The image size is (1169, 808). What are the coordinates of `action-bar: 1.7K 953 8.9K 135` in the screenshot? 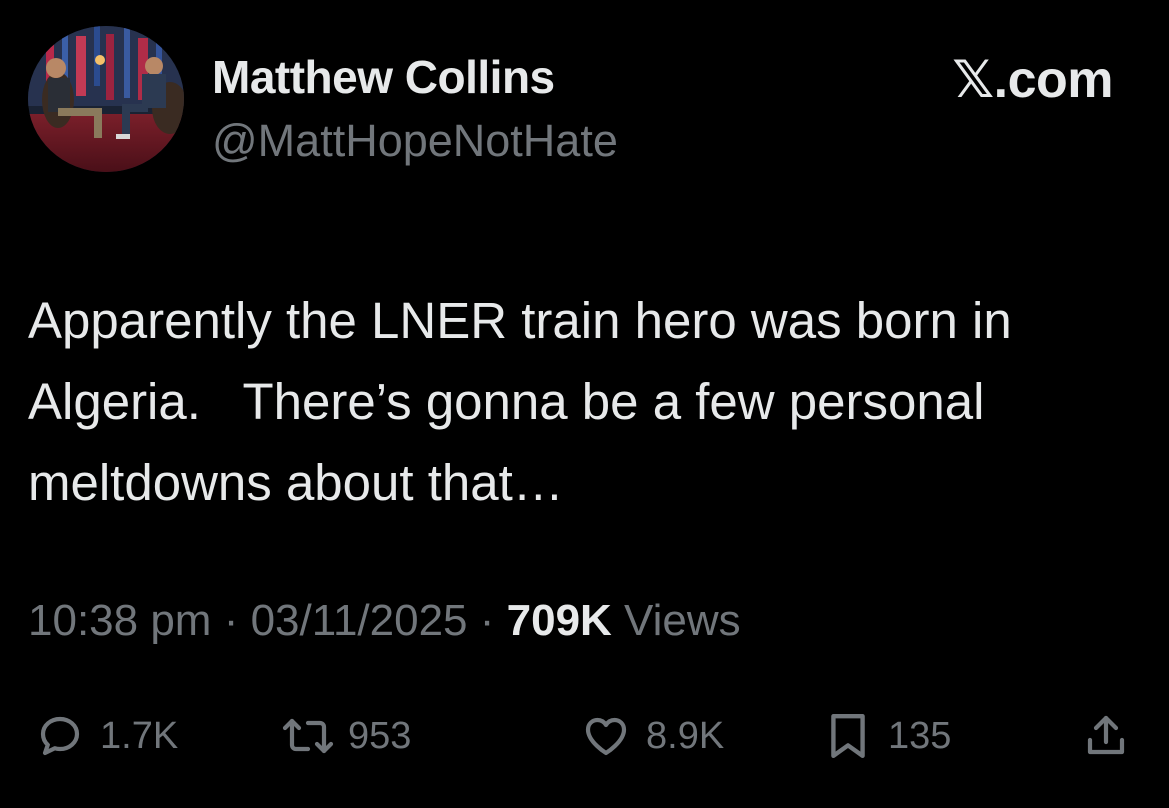 It's located at (584, 736).